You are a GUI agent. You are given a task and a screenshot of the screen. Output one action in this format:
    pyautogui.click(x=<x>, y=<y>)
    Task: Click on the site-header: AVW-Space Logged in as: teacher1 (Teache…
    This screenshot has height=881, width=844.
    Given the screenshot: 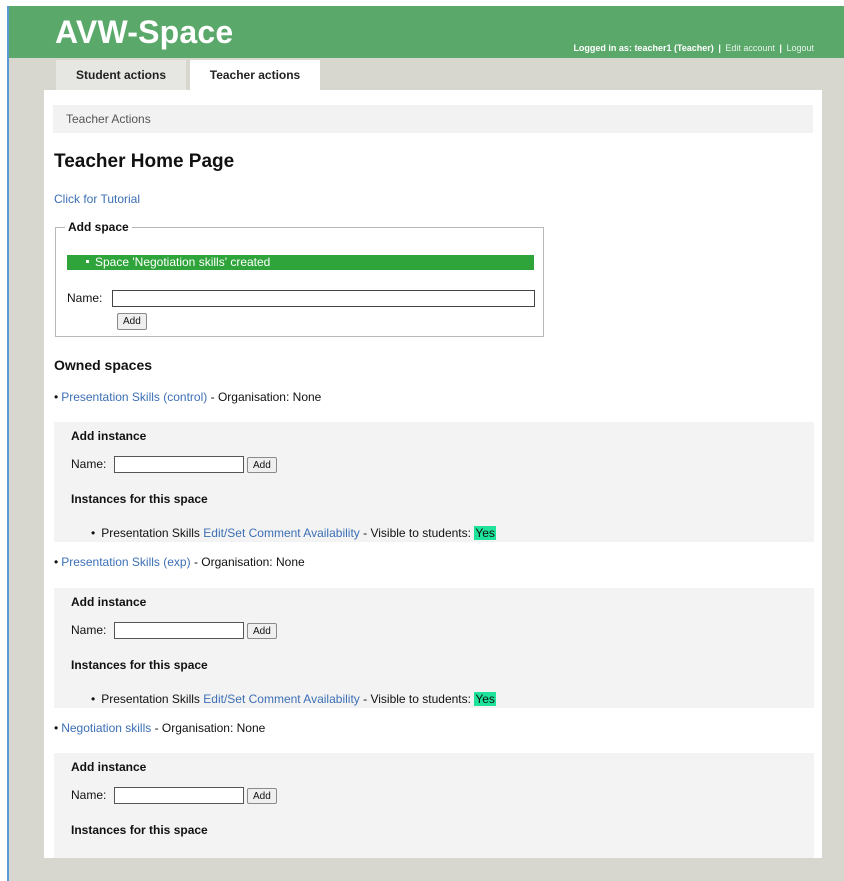 What is the action you would take?
    pyautogui.click(x=426, y=32)
    